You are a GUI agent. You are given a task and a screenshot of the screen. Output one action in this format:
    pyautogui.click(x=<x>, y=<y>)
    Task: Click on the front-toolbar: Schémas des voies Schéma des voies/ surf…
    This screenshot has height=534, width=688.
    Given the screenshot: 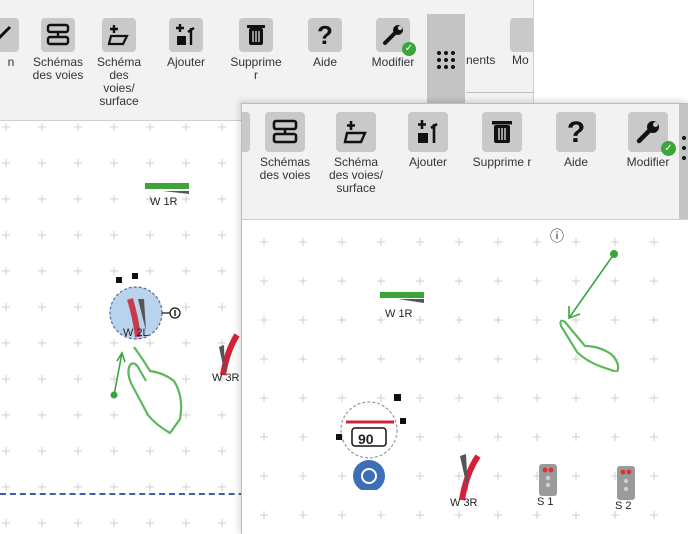 What is the action you would take?
    pyautogui.click(x=465, y=162)
    